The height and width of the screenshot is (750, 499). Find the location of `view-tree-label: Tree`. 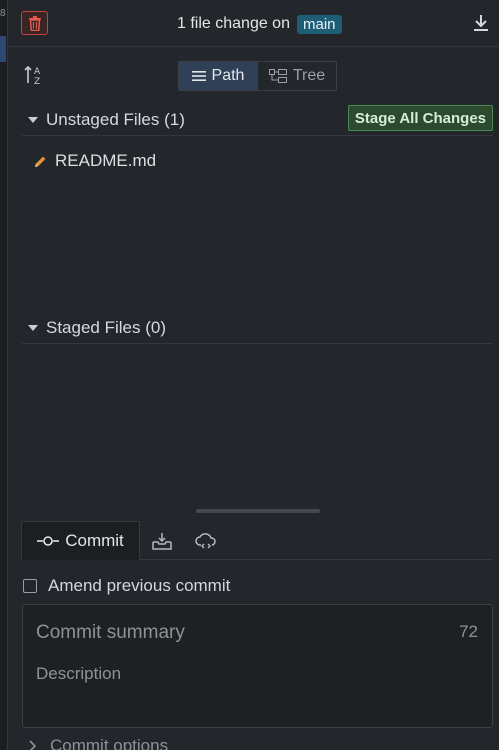

view-tree-label: Tree is located at coordinates (309, 75).